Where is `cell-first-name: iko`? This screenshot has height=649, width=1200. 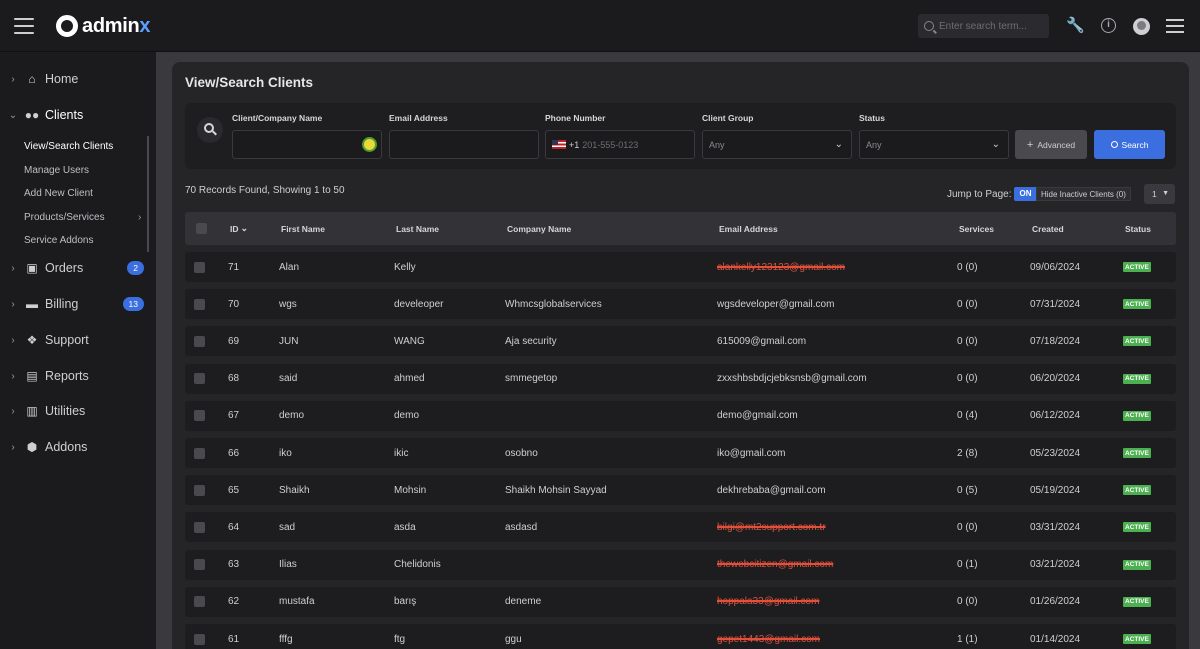 cell-first-name: iko is located at coordinates (285, 453).